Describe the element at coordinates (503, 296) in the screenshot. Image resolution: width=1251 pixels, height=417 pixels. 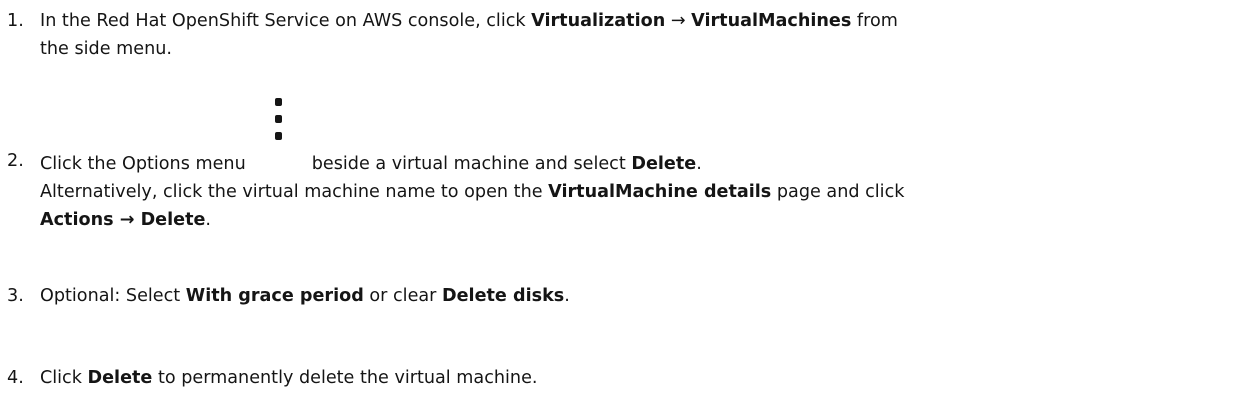
I see `option-delete-disks: Delete disks` at that location.